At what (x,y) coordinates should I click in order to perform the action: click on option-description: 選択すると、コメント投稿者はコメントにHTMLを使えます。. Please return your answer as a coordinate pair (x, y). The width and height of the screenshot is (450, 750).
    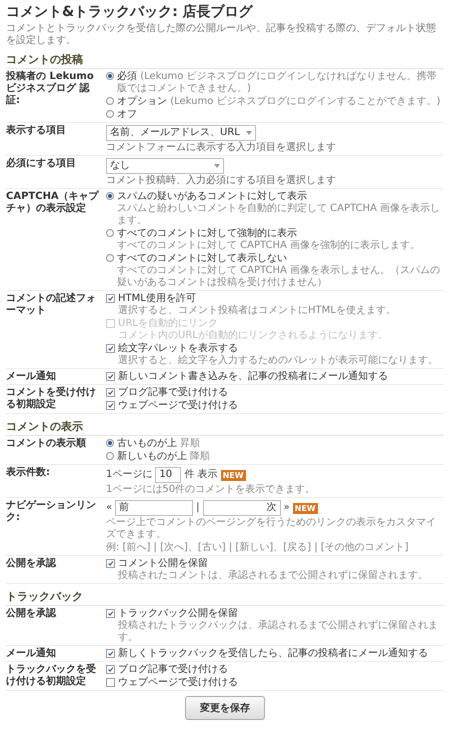
    Looking at the image, I should click on (257, 311).